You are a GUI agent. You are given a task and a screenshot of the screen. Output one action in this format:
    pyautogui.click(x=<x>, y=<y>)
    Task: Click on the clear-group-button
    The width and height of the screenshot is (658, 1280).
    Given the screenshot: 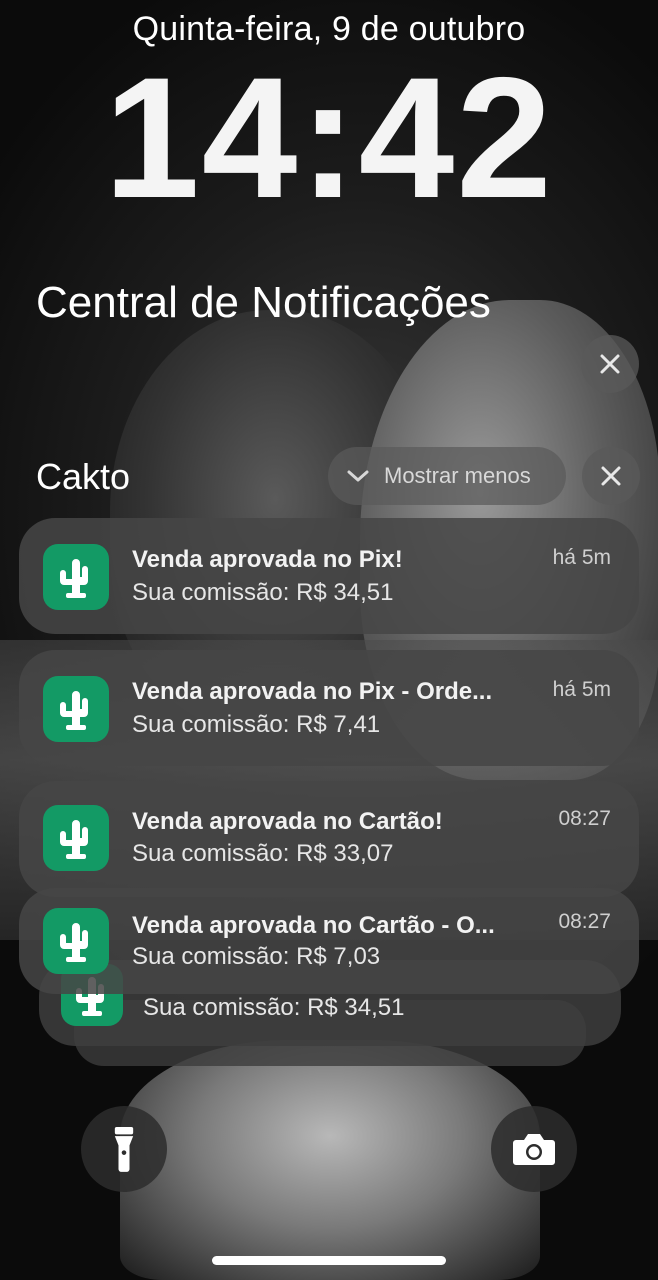 What is the action you would take?
    pyautogui.click(x=611, y=476)
    